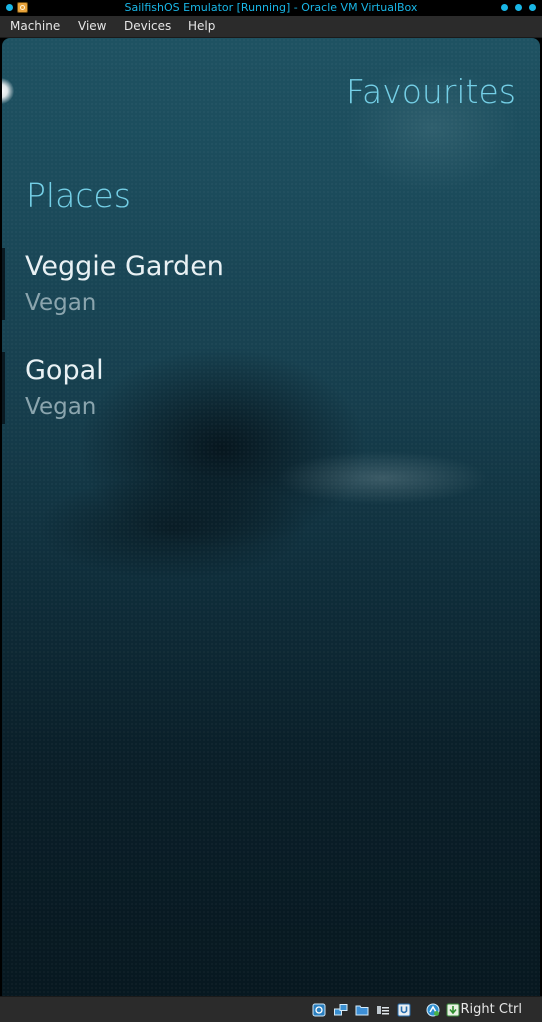 Image resolution: width=542 pixels, height=1022 pixels. Describe the element at coordinates (453, 1009) in the screenshot. I see `keyboard-capture-icon` at that location.